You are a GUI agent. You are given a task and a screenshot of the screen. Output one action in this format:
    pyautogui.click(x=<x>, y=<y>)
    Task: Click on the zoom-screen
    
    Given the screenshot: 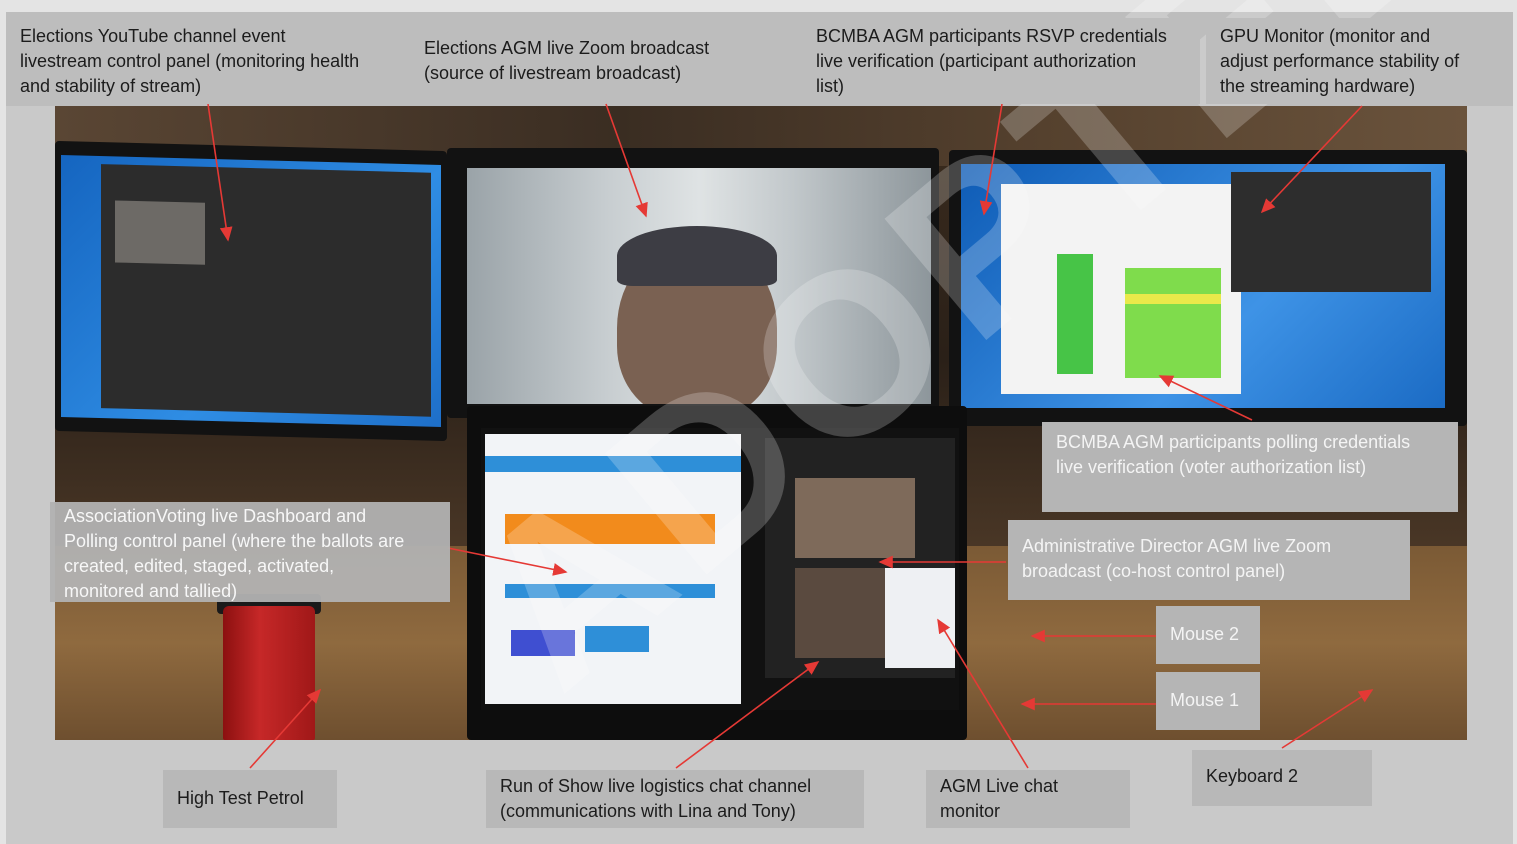 What is the action you would take?
    pyautogui.click(x=699, y=286)
    